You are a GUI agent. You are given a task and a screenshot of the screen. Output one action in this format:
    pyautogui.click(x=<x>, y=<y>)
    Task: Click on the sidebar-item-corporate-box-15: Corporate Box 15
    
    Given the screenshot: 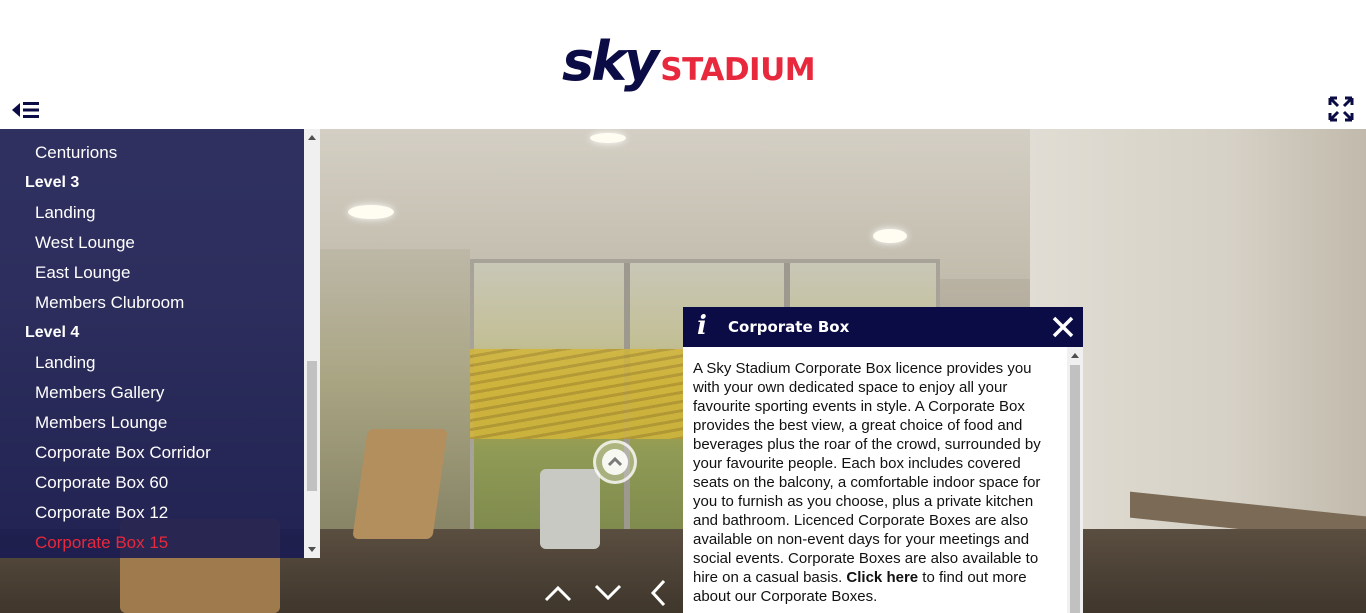 What is the action you would take?
    pyautogui.click(x=101, y=543)
    